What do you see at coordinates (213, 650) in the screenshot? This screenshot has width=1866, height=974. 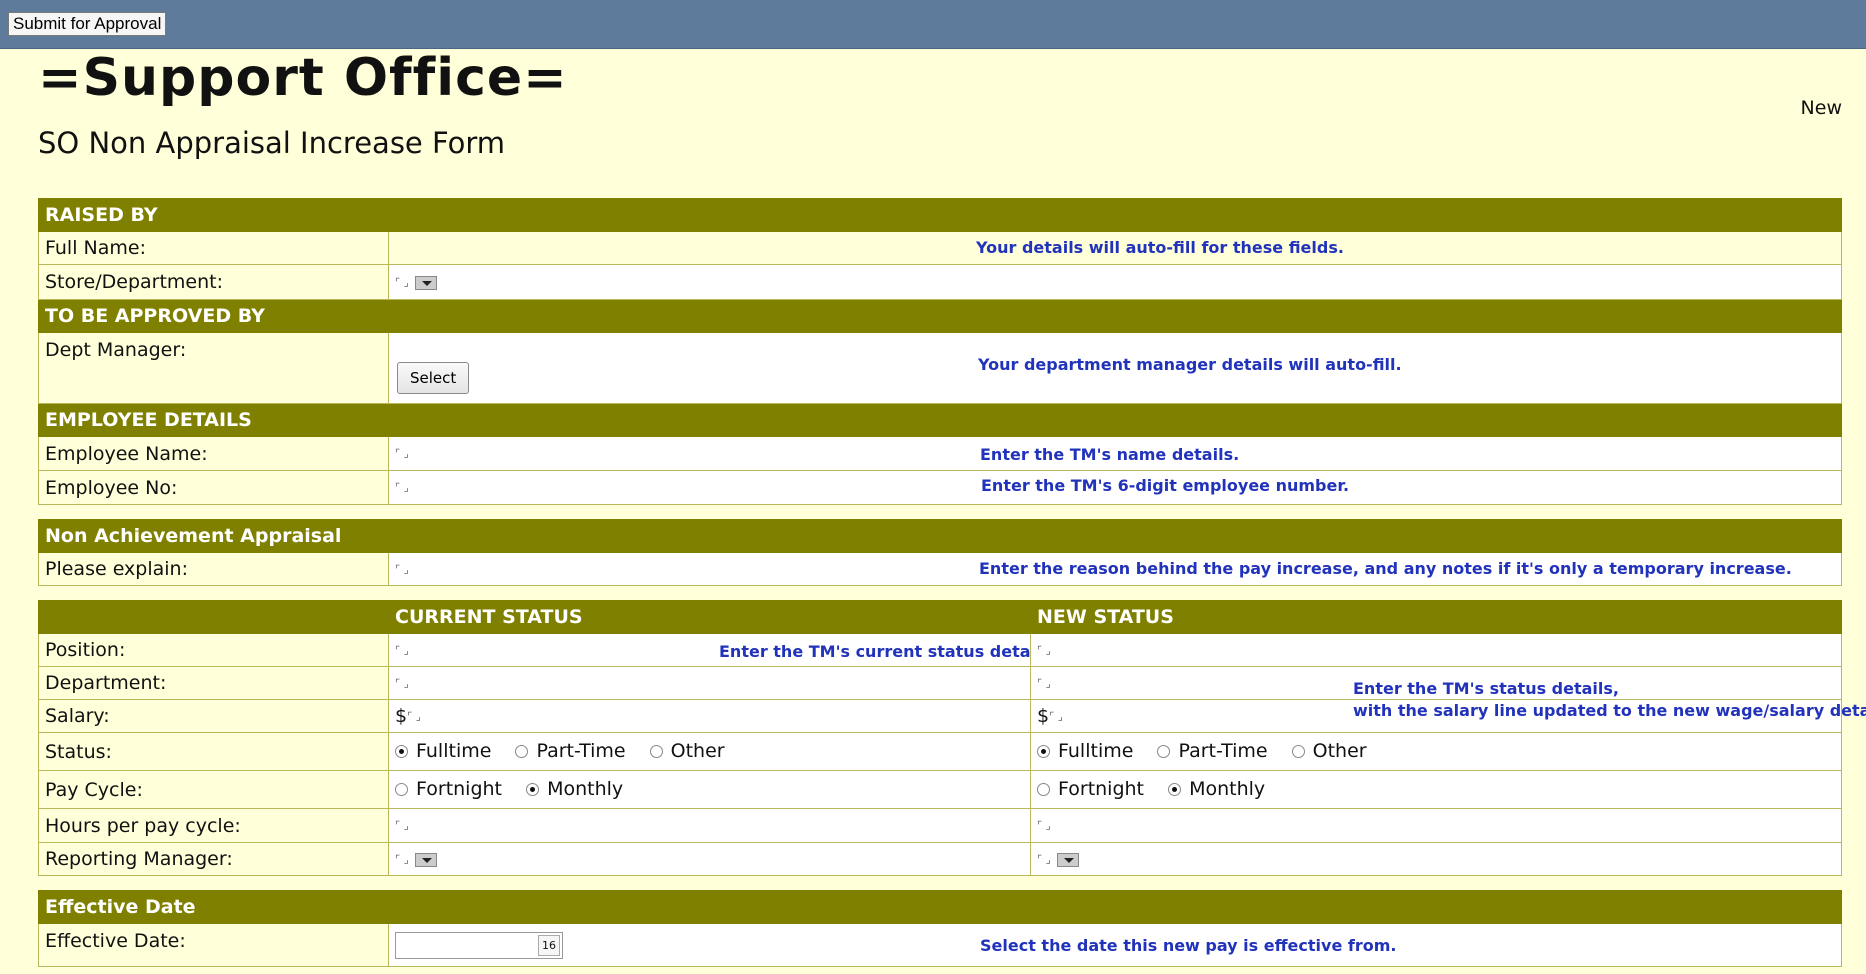 I see `position-label: Position:` at bounding box center [213, 650].